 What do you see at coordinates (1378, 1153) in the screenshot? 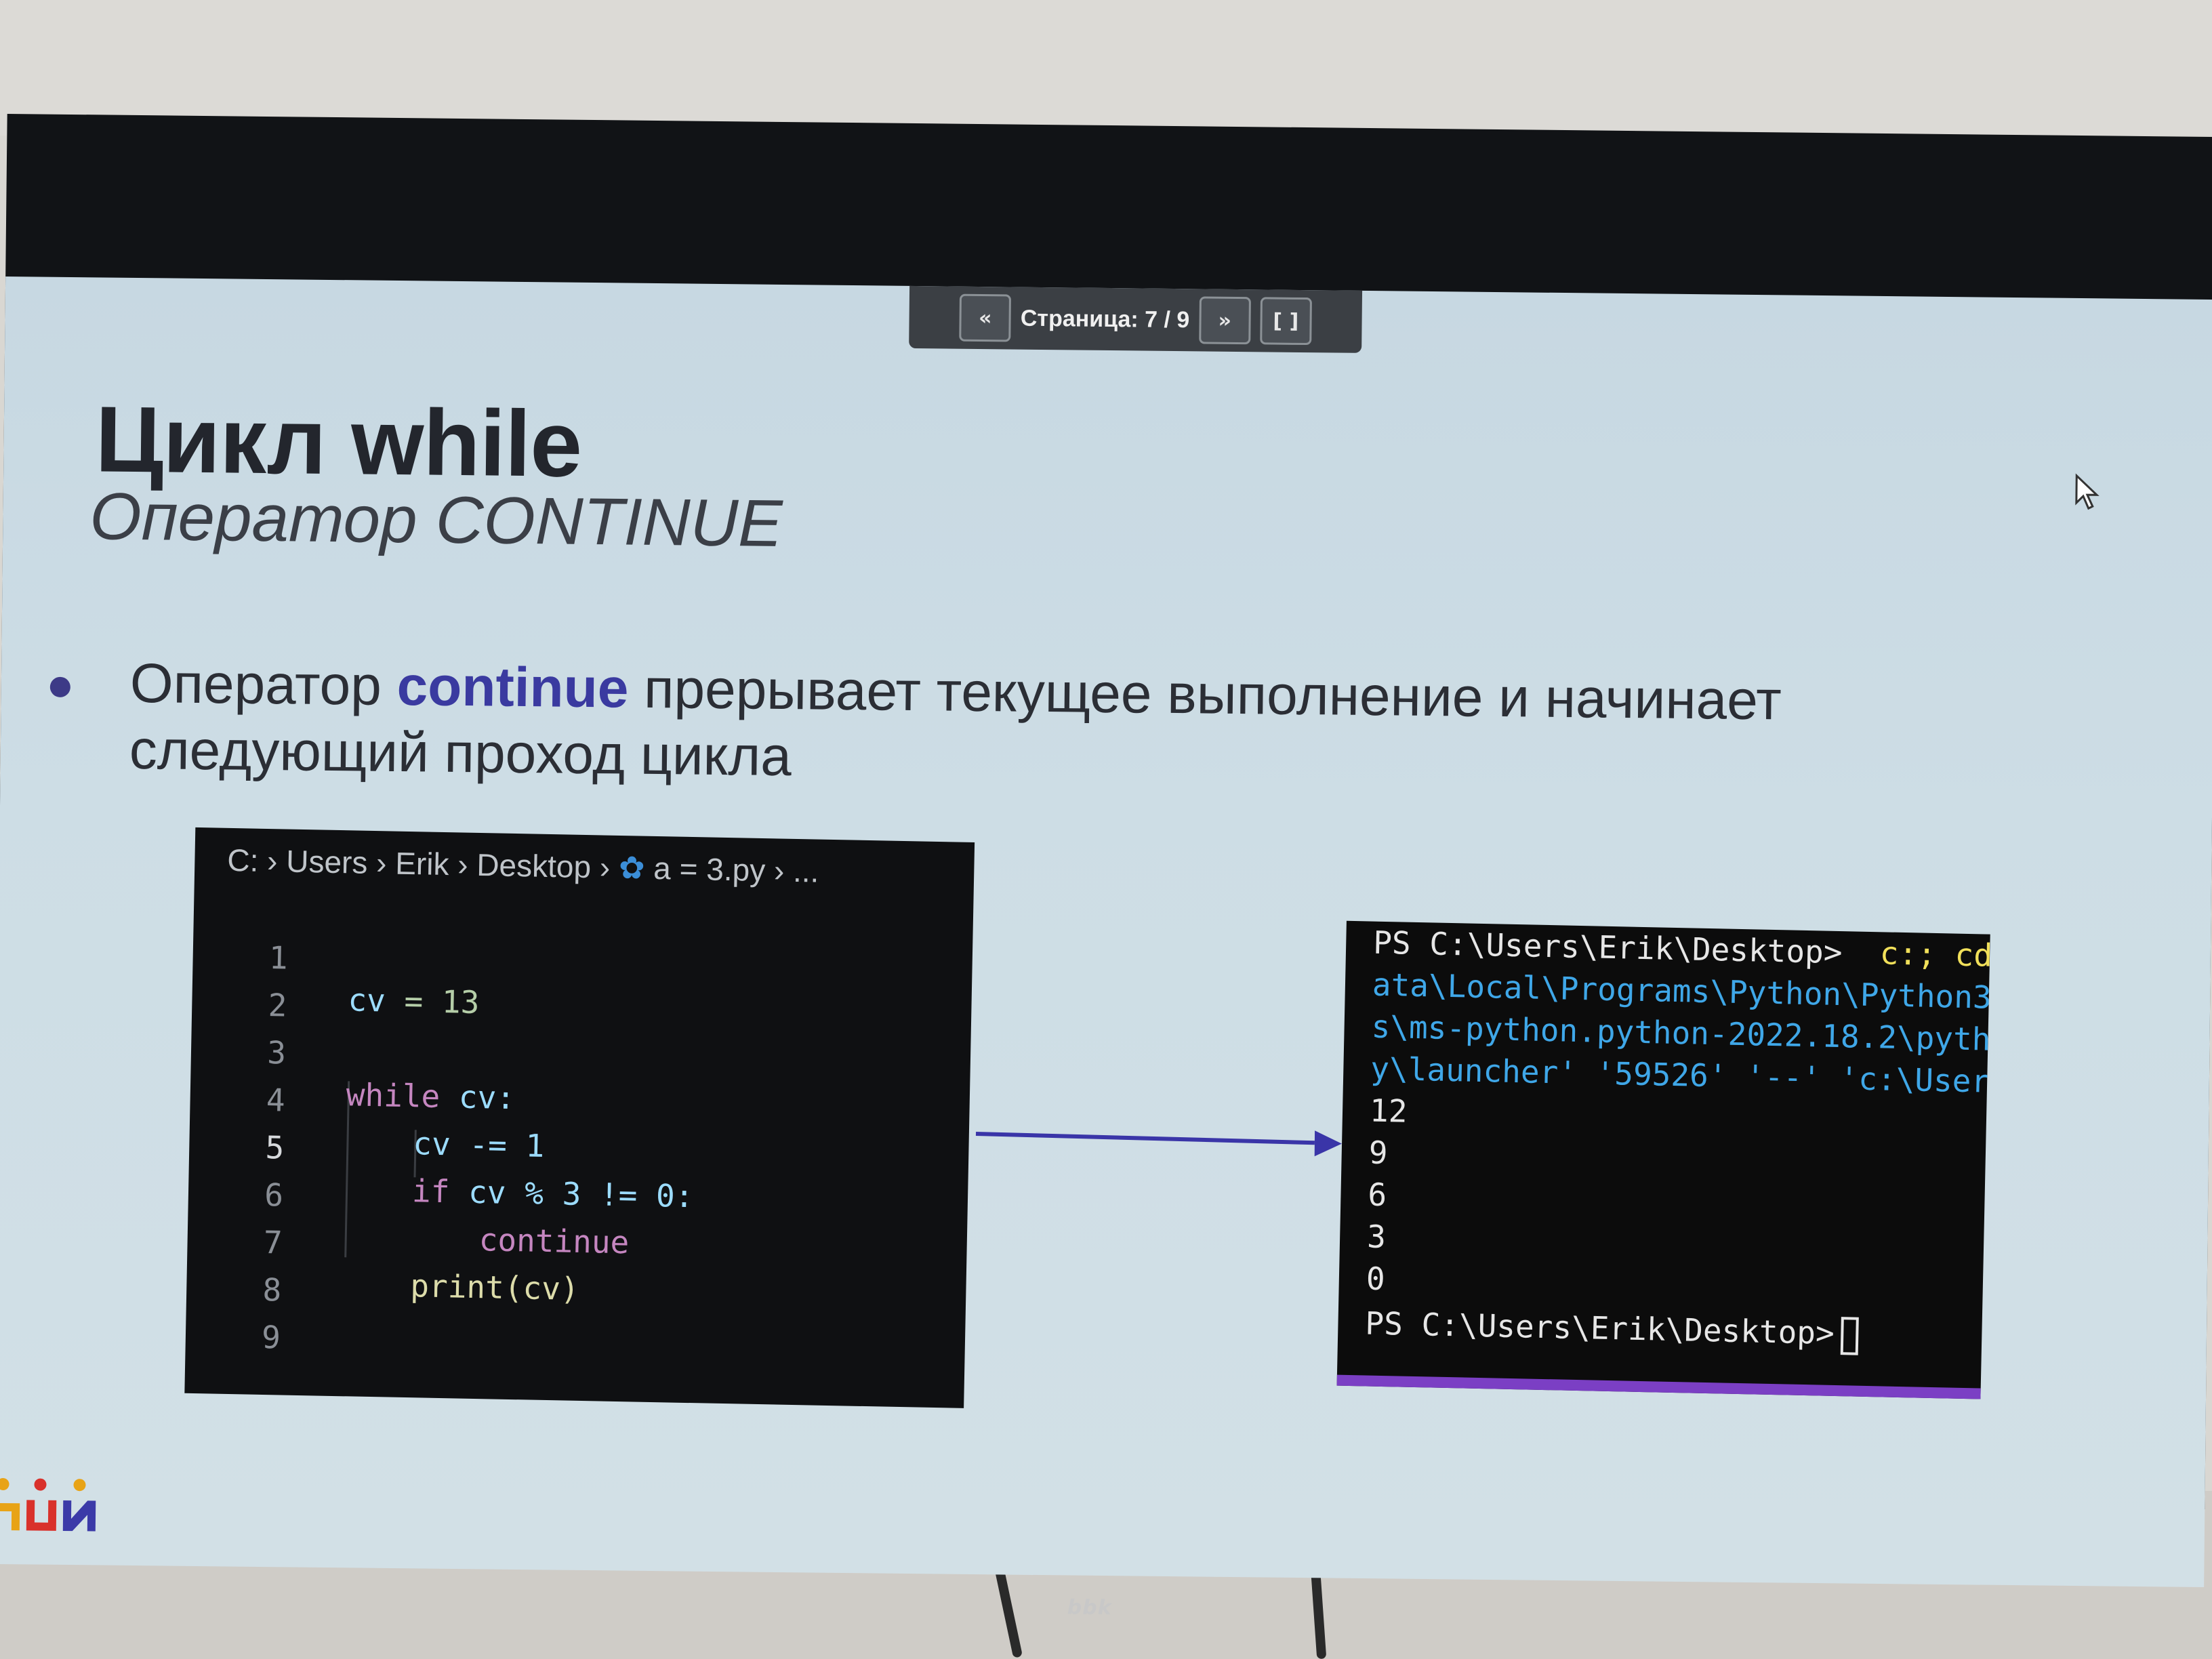
I see `terminal-output: 9` at bounding box center [1378, 1153].